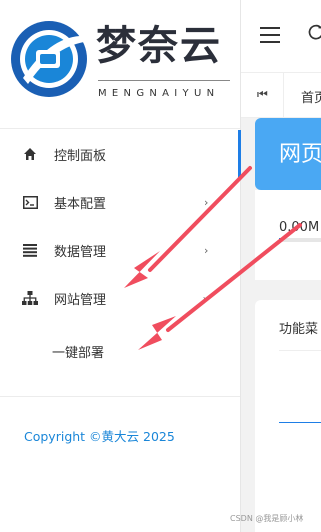 Image resolution: width=321 pixels, height=532 pixels. What do you see at coordinates (80, 156) in the screenshot?
I see `sidebar-item-label: 控制面板` at bounding box center [80, 156].